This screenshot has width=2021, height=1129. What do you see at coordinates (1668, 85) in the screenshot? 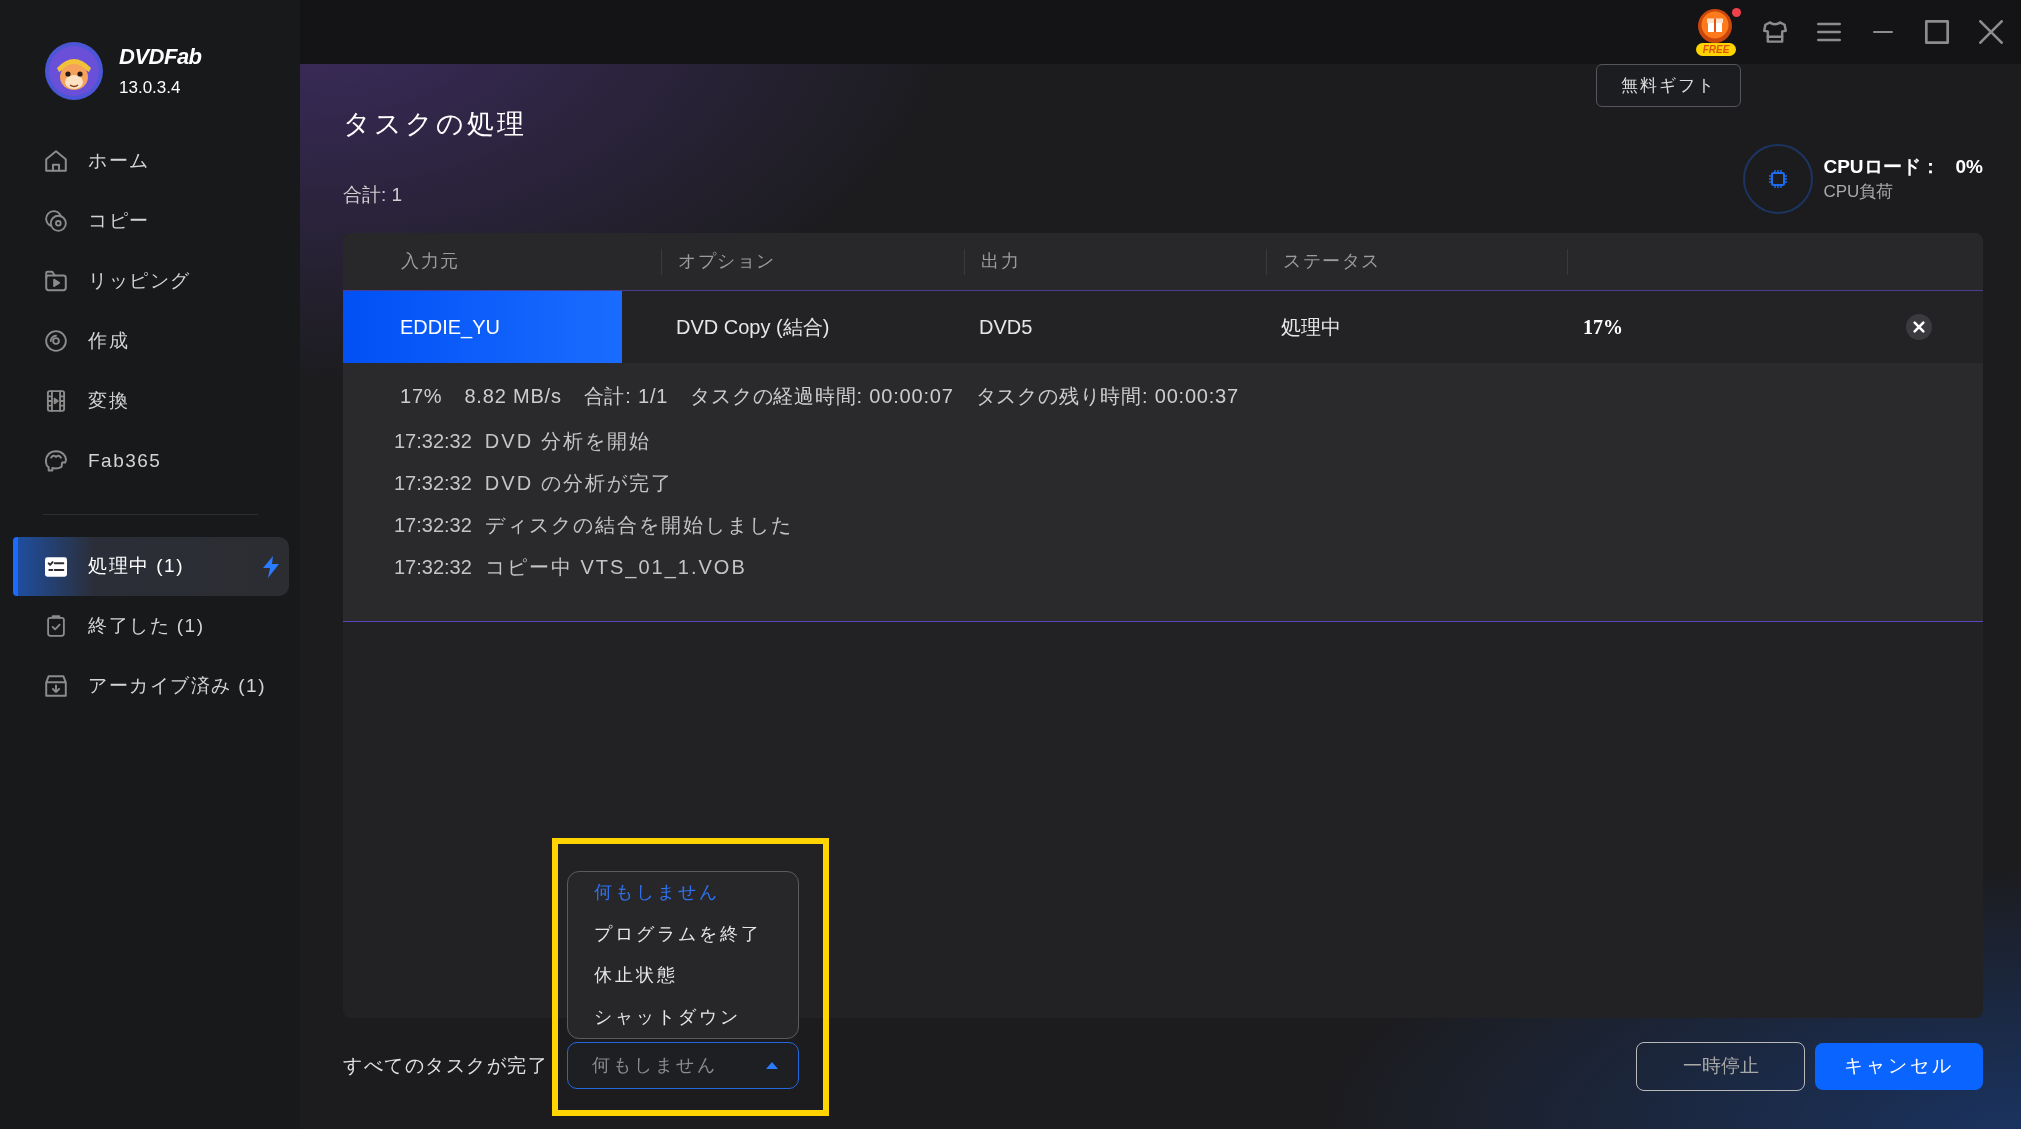
I see `gift-tooltip: 無料ギフト` at bounding box center [1668, 85].